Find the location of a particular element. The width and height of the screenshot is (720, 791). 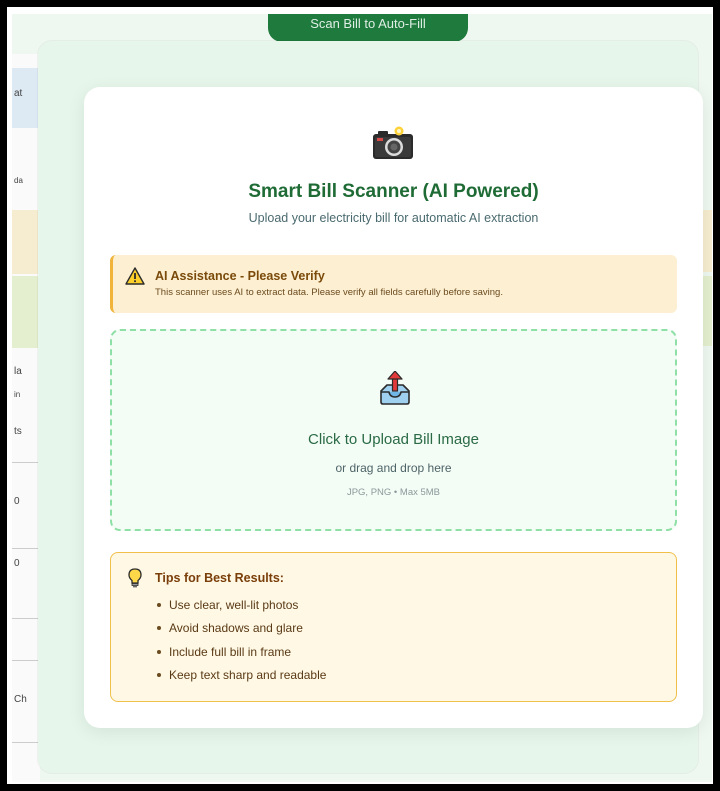

alert-title: AI Assistance - Please Verify is located at coordinates (240, 276).